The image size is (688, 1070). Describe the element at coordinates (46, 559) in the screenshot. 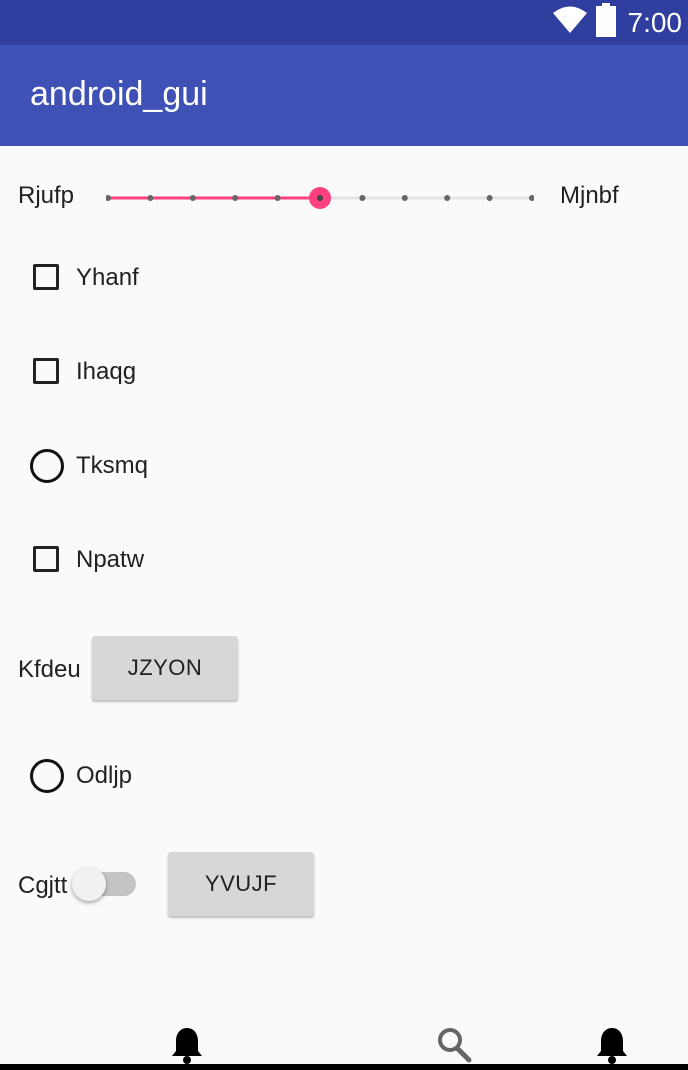

I see `checkbox-npatw` at that location.